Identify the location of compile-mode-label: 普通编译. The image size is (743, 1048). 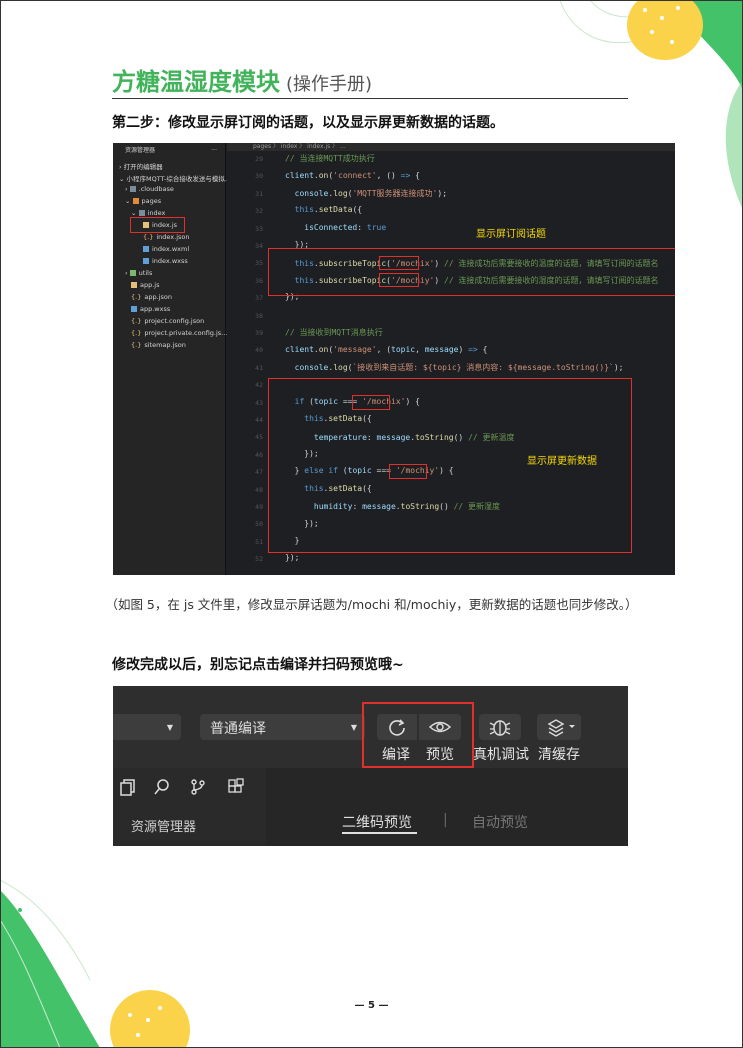
(238, 729).